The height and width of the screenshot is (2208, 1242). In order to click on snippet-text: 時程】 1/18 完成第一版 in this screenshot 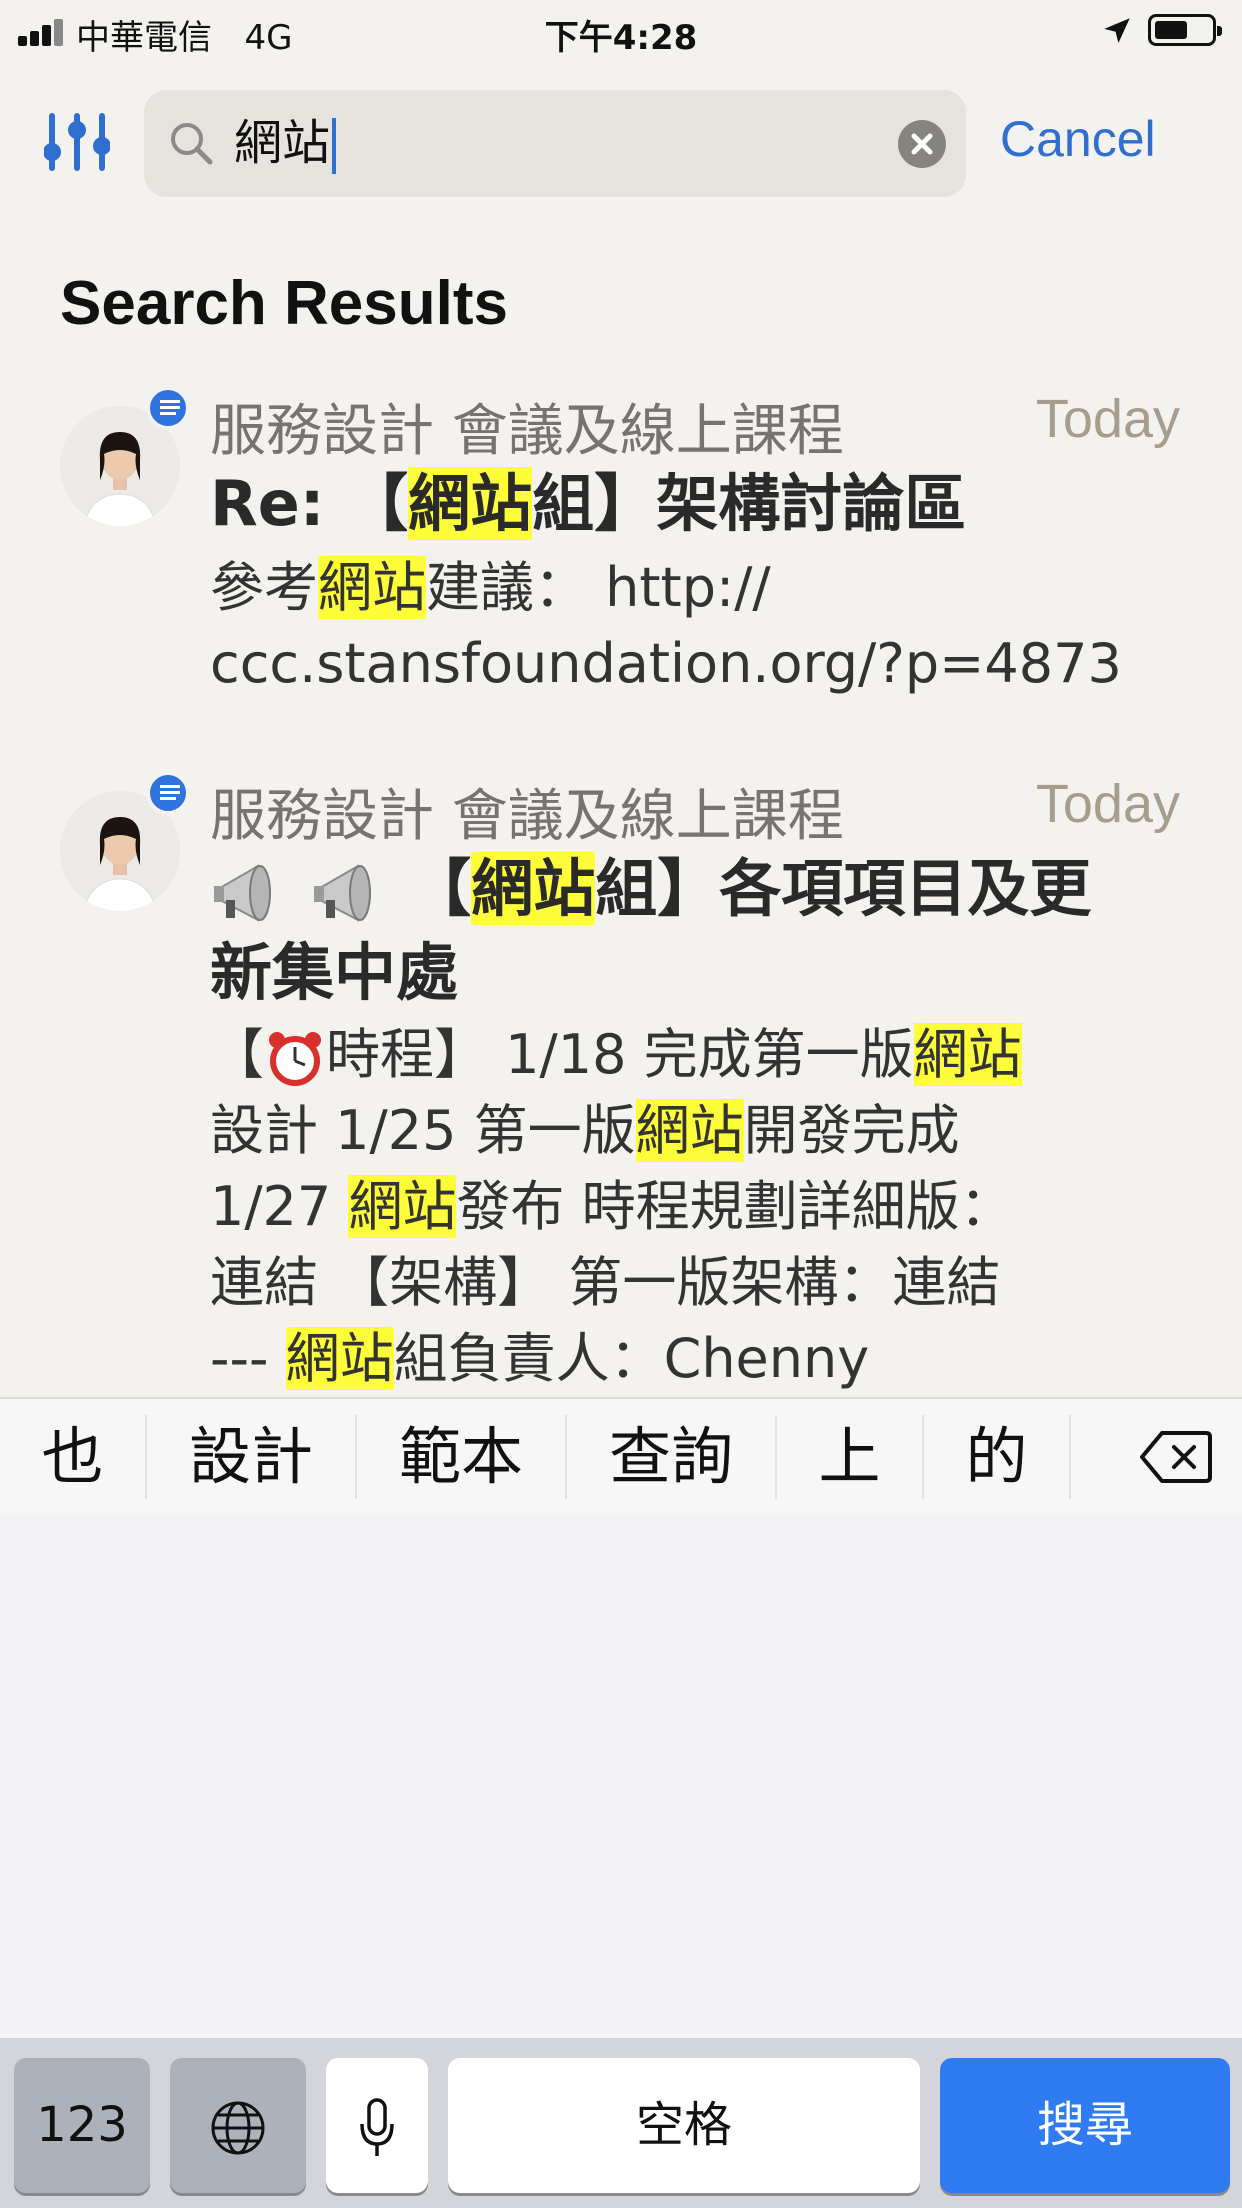, I will do `click(620, 1054)`.